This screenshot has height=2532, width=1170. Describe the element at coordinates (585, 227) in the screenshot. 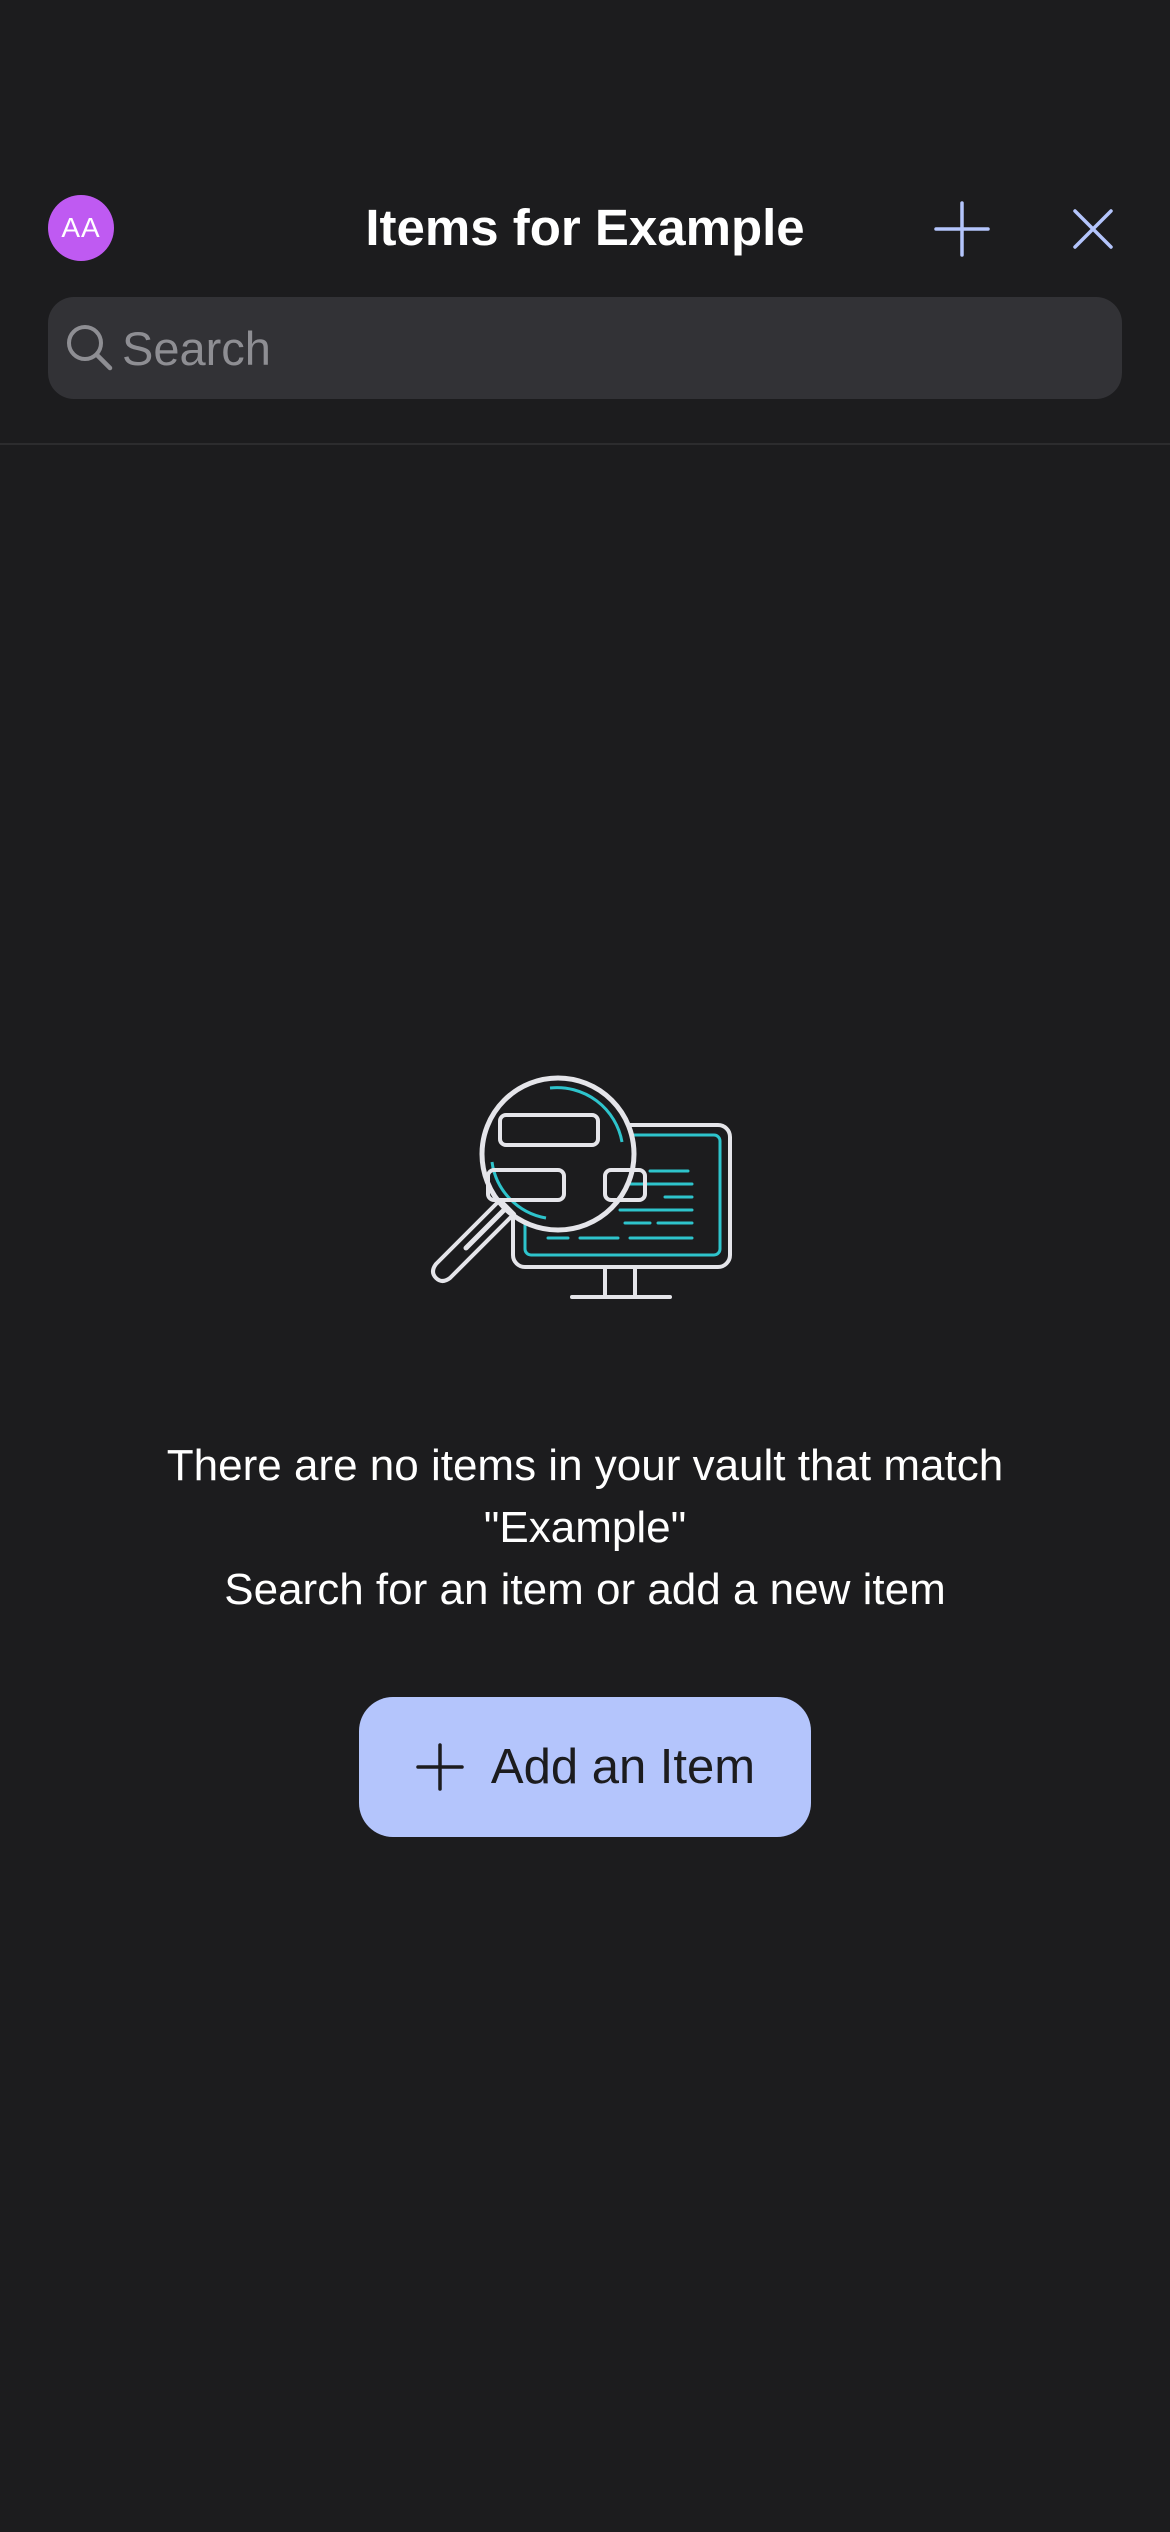

I see `page-title: Items for Example` at that location.